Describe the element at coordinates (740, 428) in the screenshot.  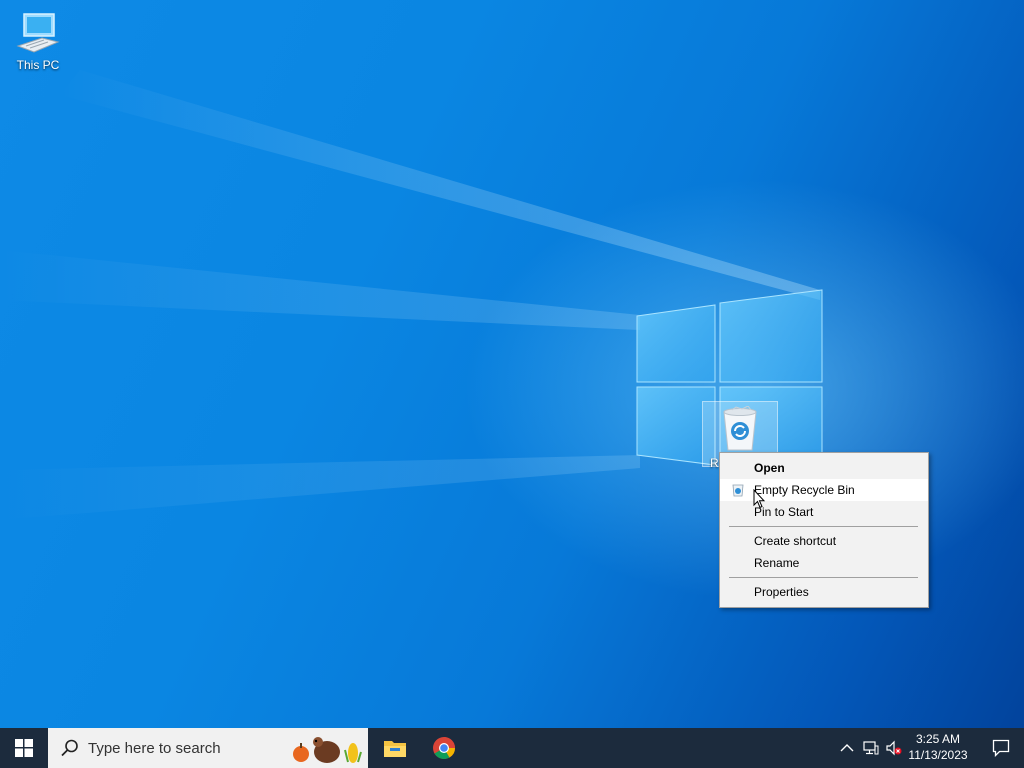
I see `recycle-bin-icon` at that location.